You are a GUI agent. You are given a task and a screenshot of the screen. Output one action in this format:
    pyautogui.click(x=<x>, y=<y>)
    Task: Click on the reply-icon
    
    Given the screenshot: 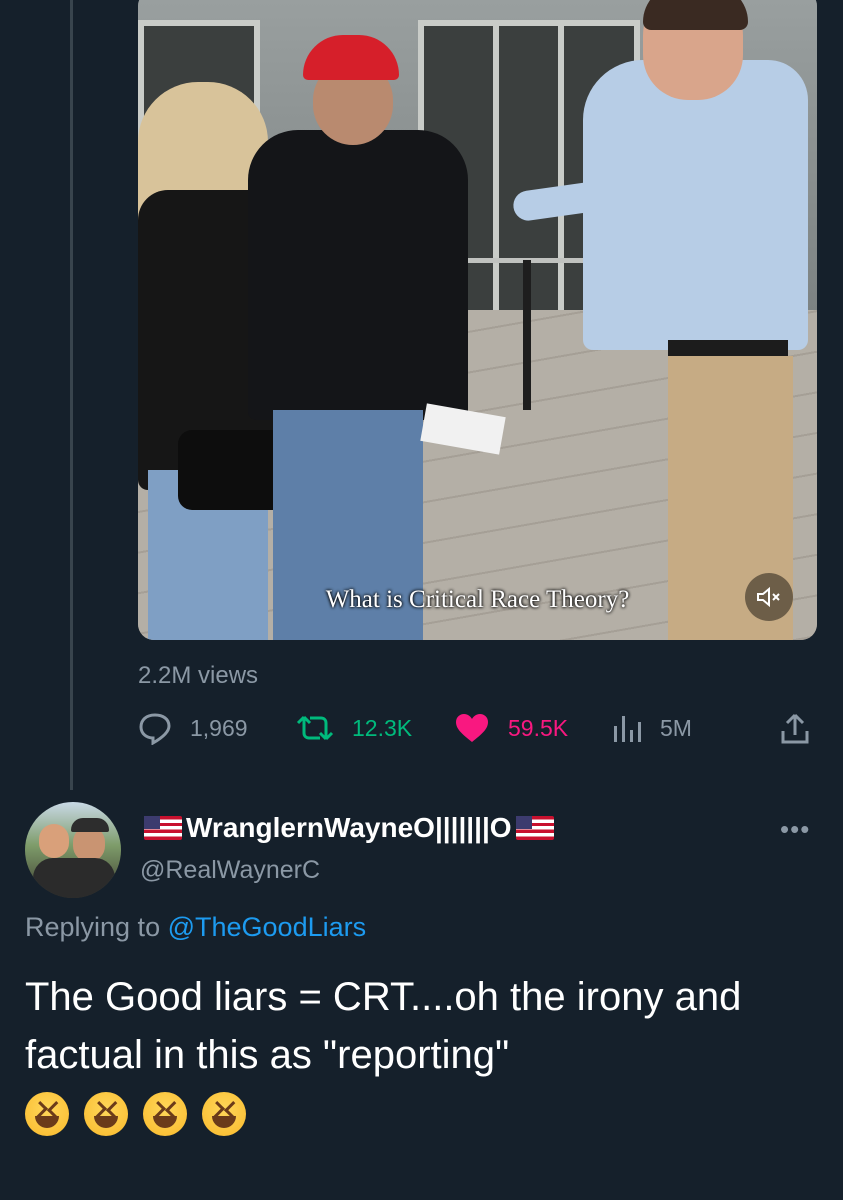 What is the action you would take?
    pyautogui.click(x=155, y=729)
    